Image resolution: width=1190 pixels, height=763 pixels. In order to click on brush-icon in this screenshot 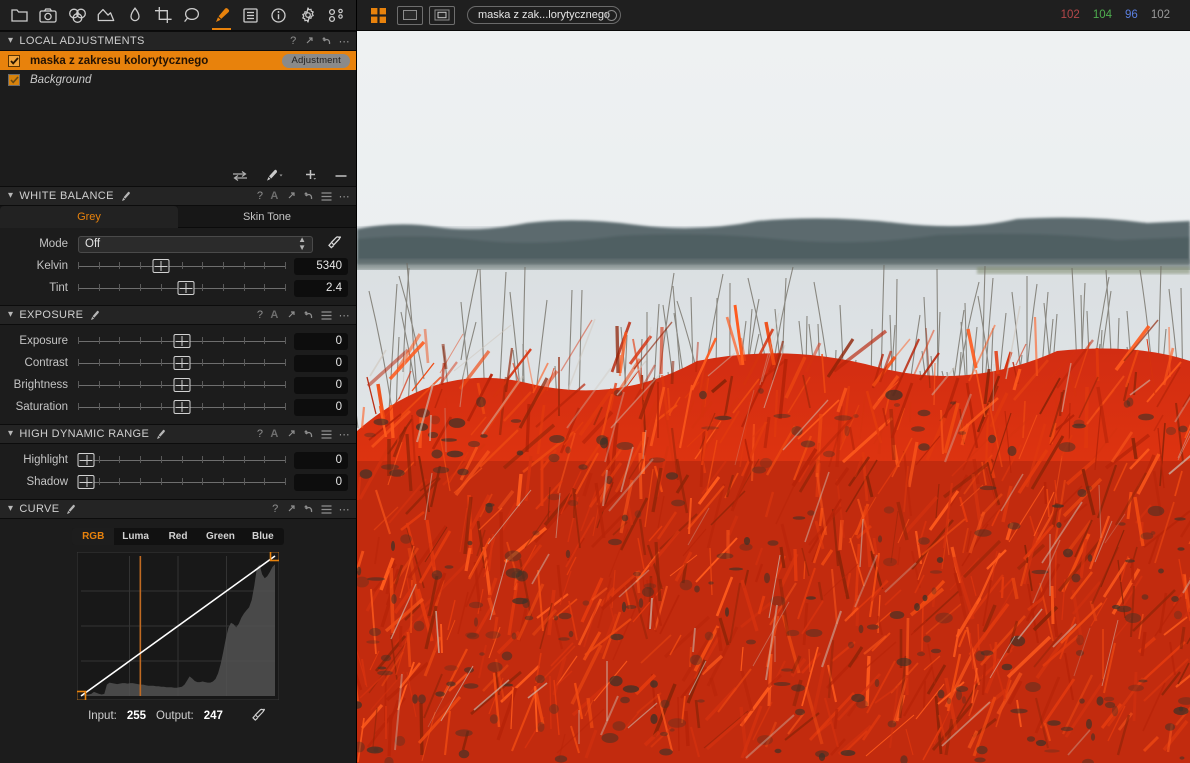, I will do `click(221, 15)`.